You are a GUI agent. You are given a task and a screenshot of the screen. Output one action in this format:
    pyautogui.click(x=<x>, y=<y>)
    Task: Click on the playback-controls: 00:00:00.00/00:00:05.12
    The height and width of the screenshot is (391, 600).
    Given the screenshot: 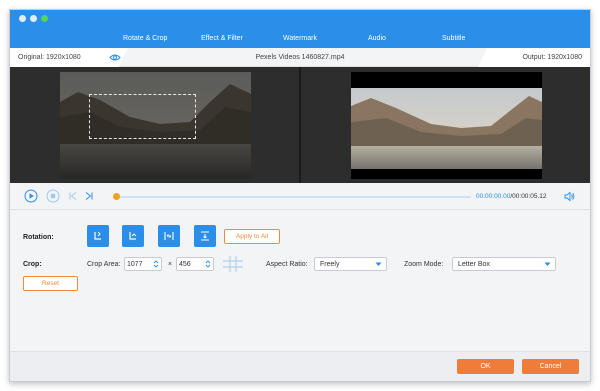 What is the action you would take?
    pyautogui.click(x=300, y=196)
    